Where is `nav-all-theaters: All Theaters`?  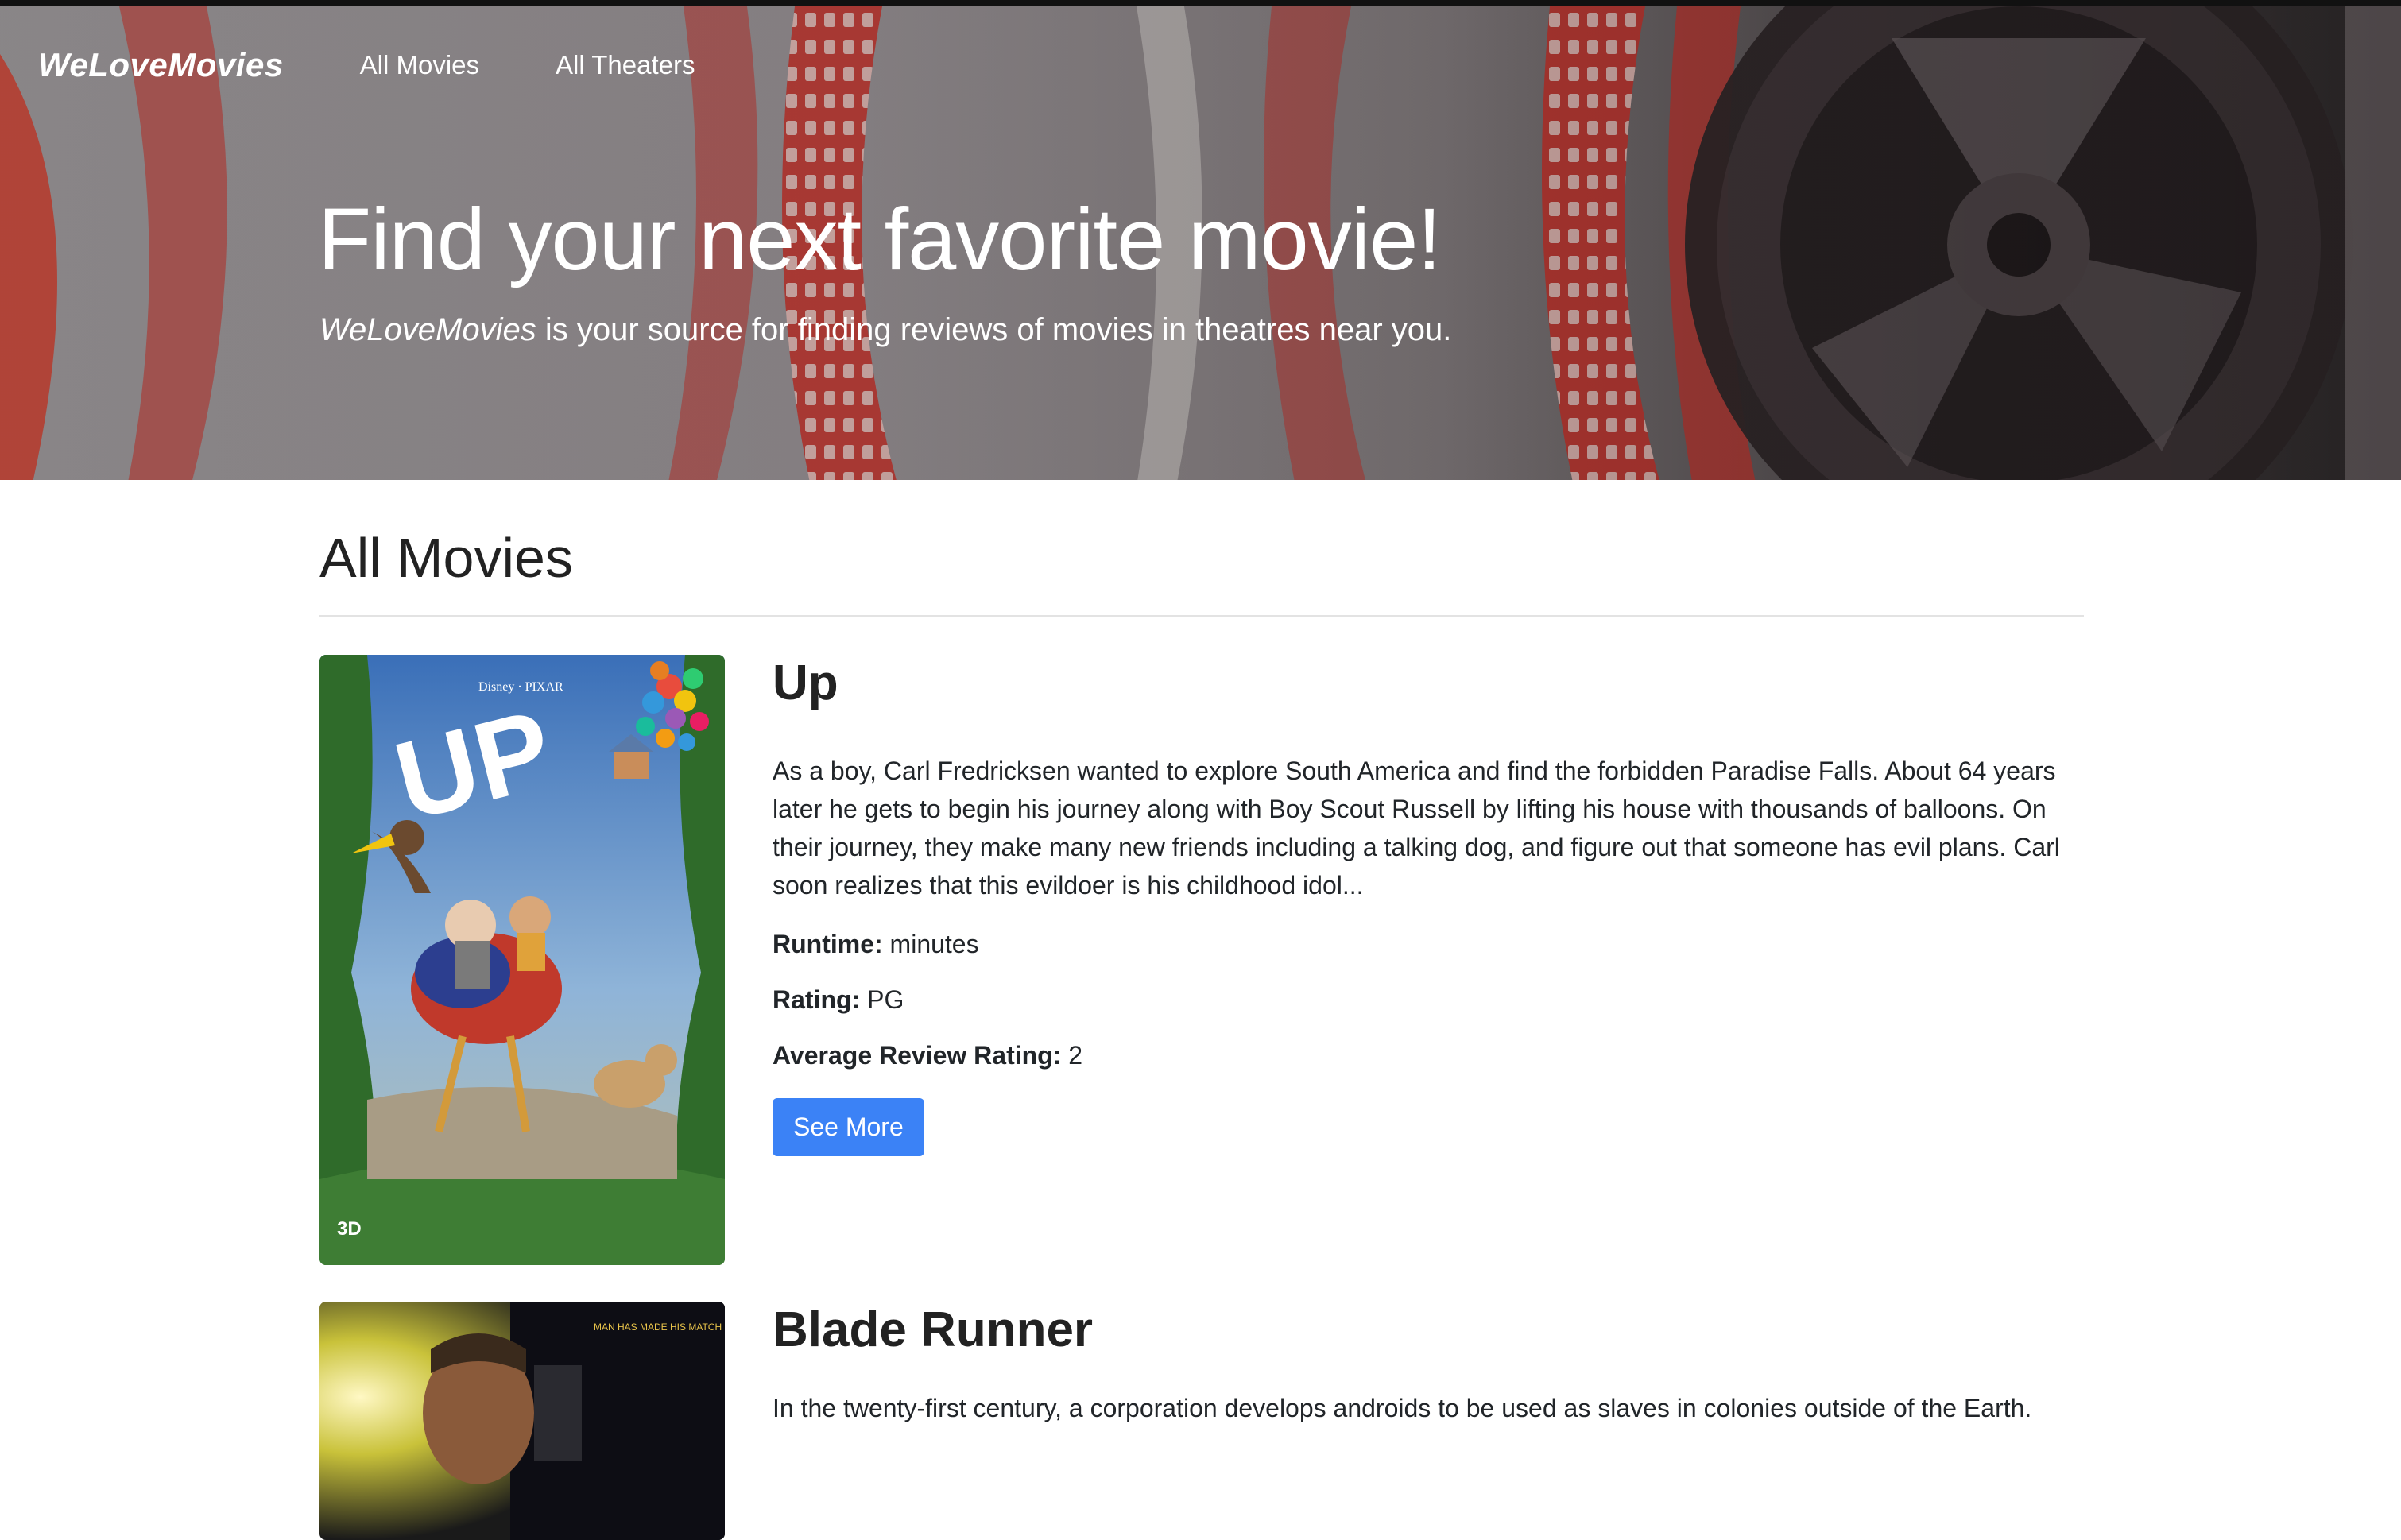 nav-all-theaters: All Theaters is located at coordinates (625, 65).